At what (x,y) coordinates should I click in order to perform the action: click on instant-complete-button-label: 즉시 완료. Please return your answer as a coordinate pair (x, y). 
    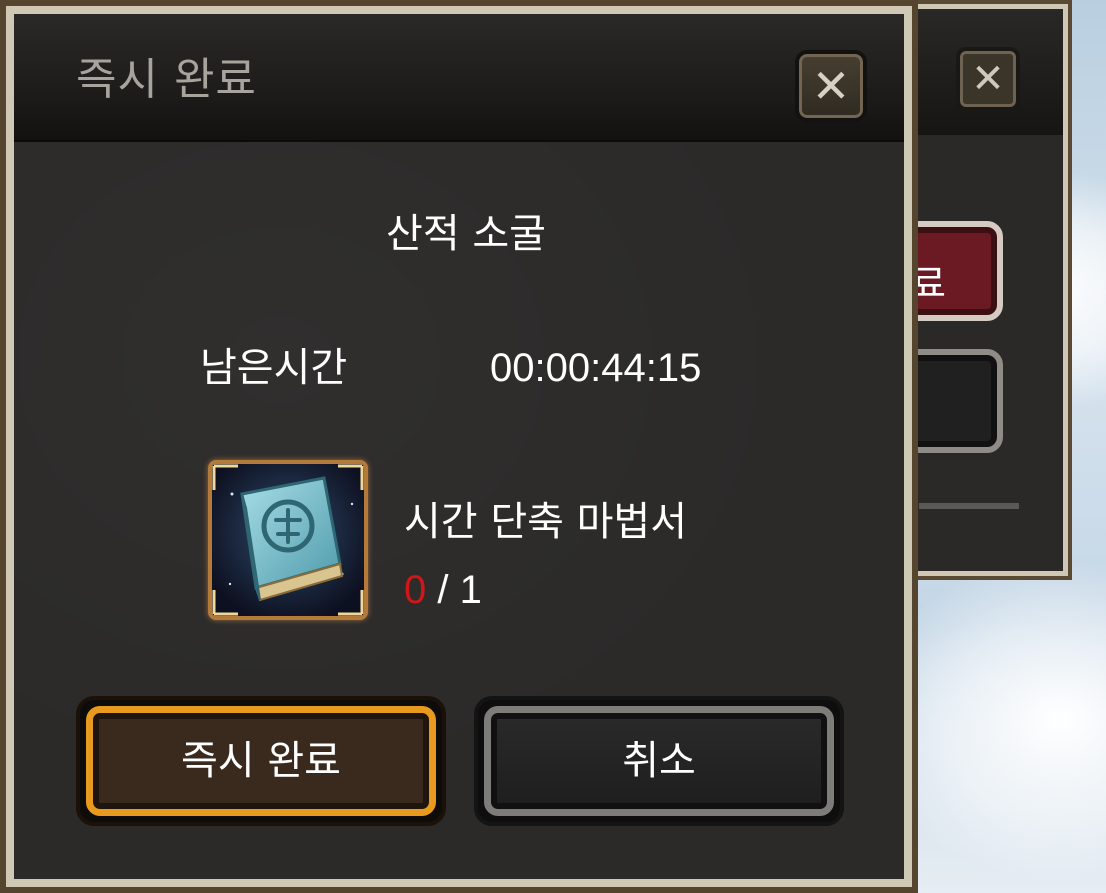
    Looking at the image, I should click on (261, 761).